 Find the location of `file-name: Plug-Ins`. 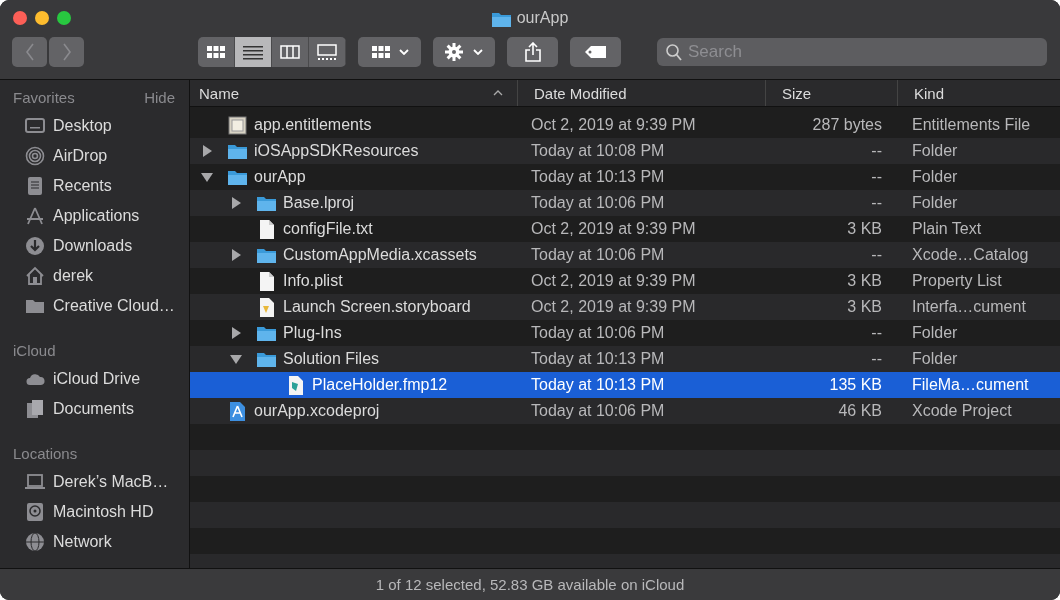

file-name: Plug-Ins is located at coordinates (312, 333).